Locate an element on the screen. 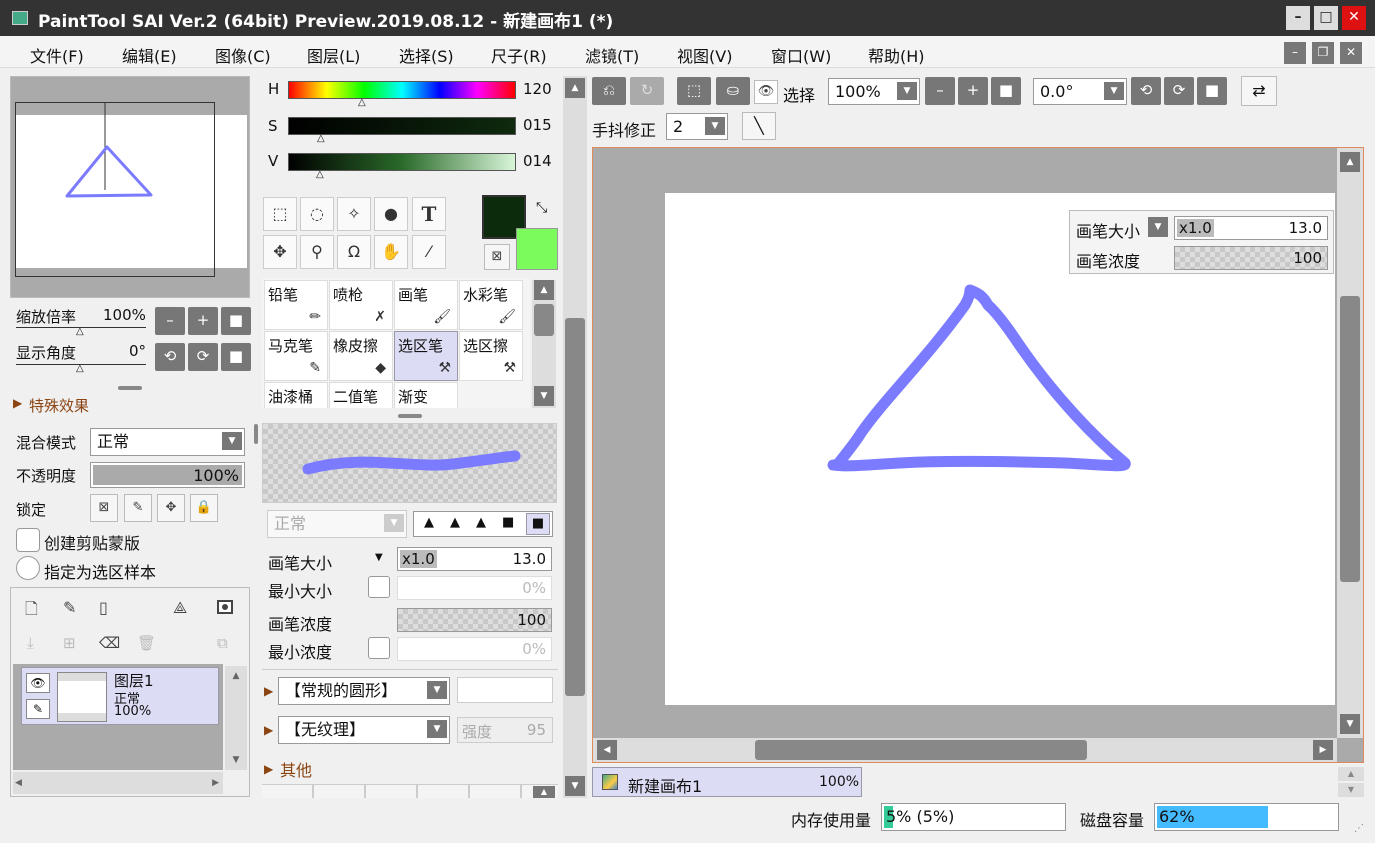  tool-splitter is located at coordinates (410, 416).